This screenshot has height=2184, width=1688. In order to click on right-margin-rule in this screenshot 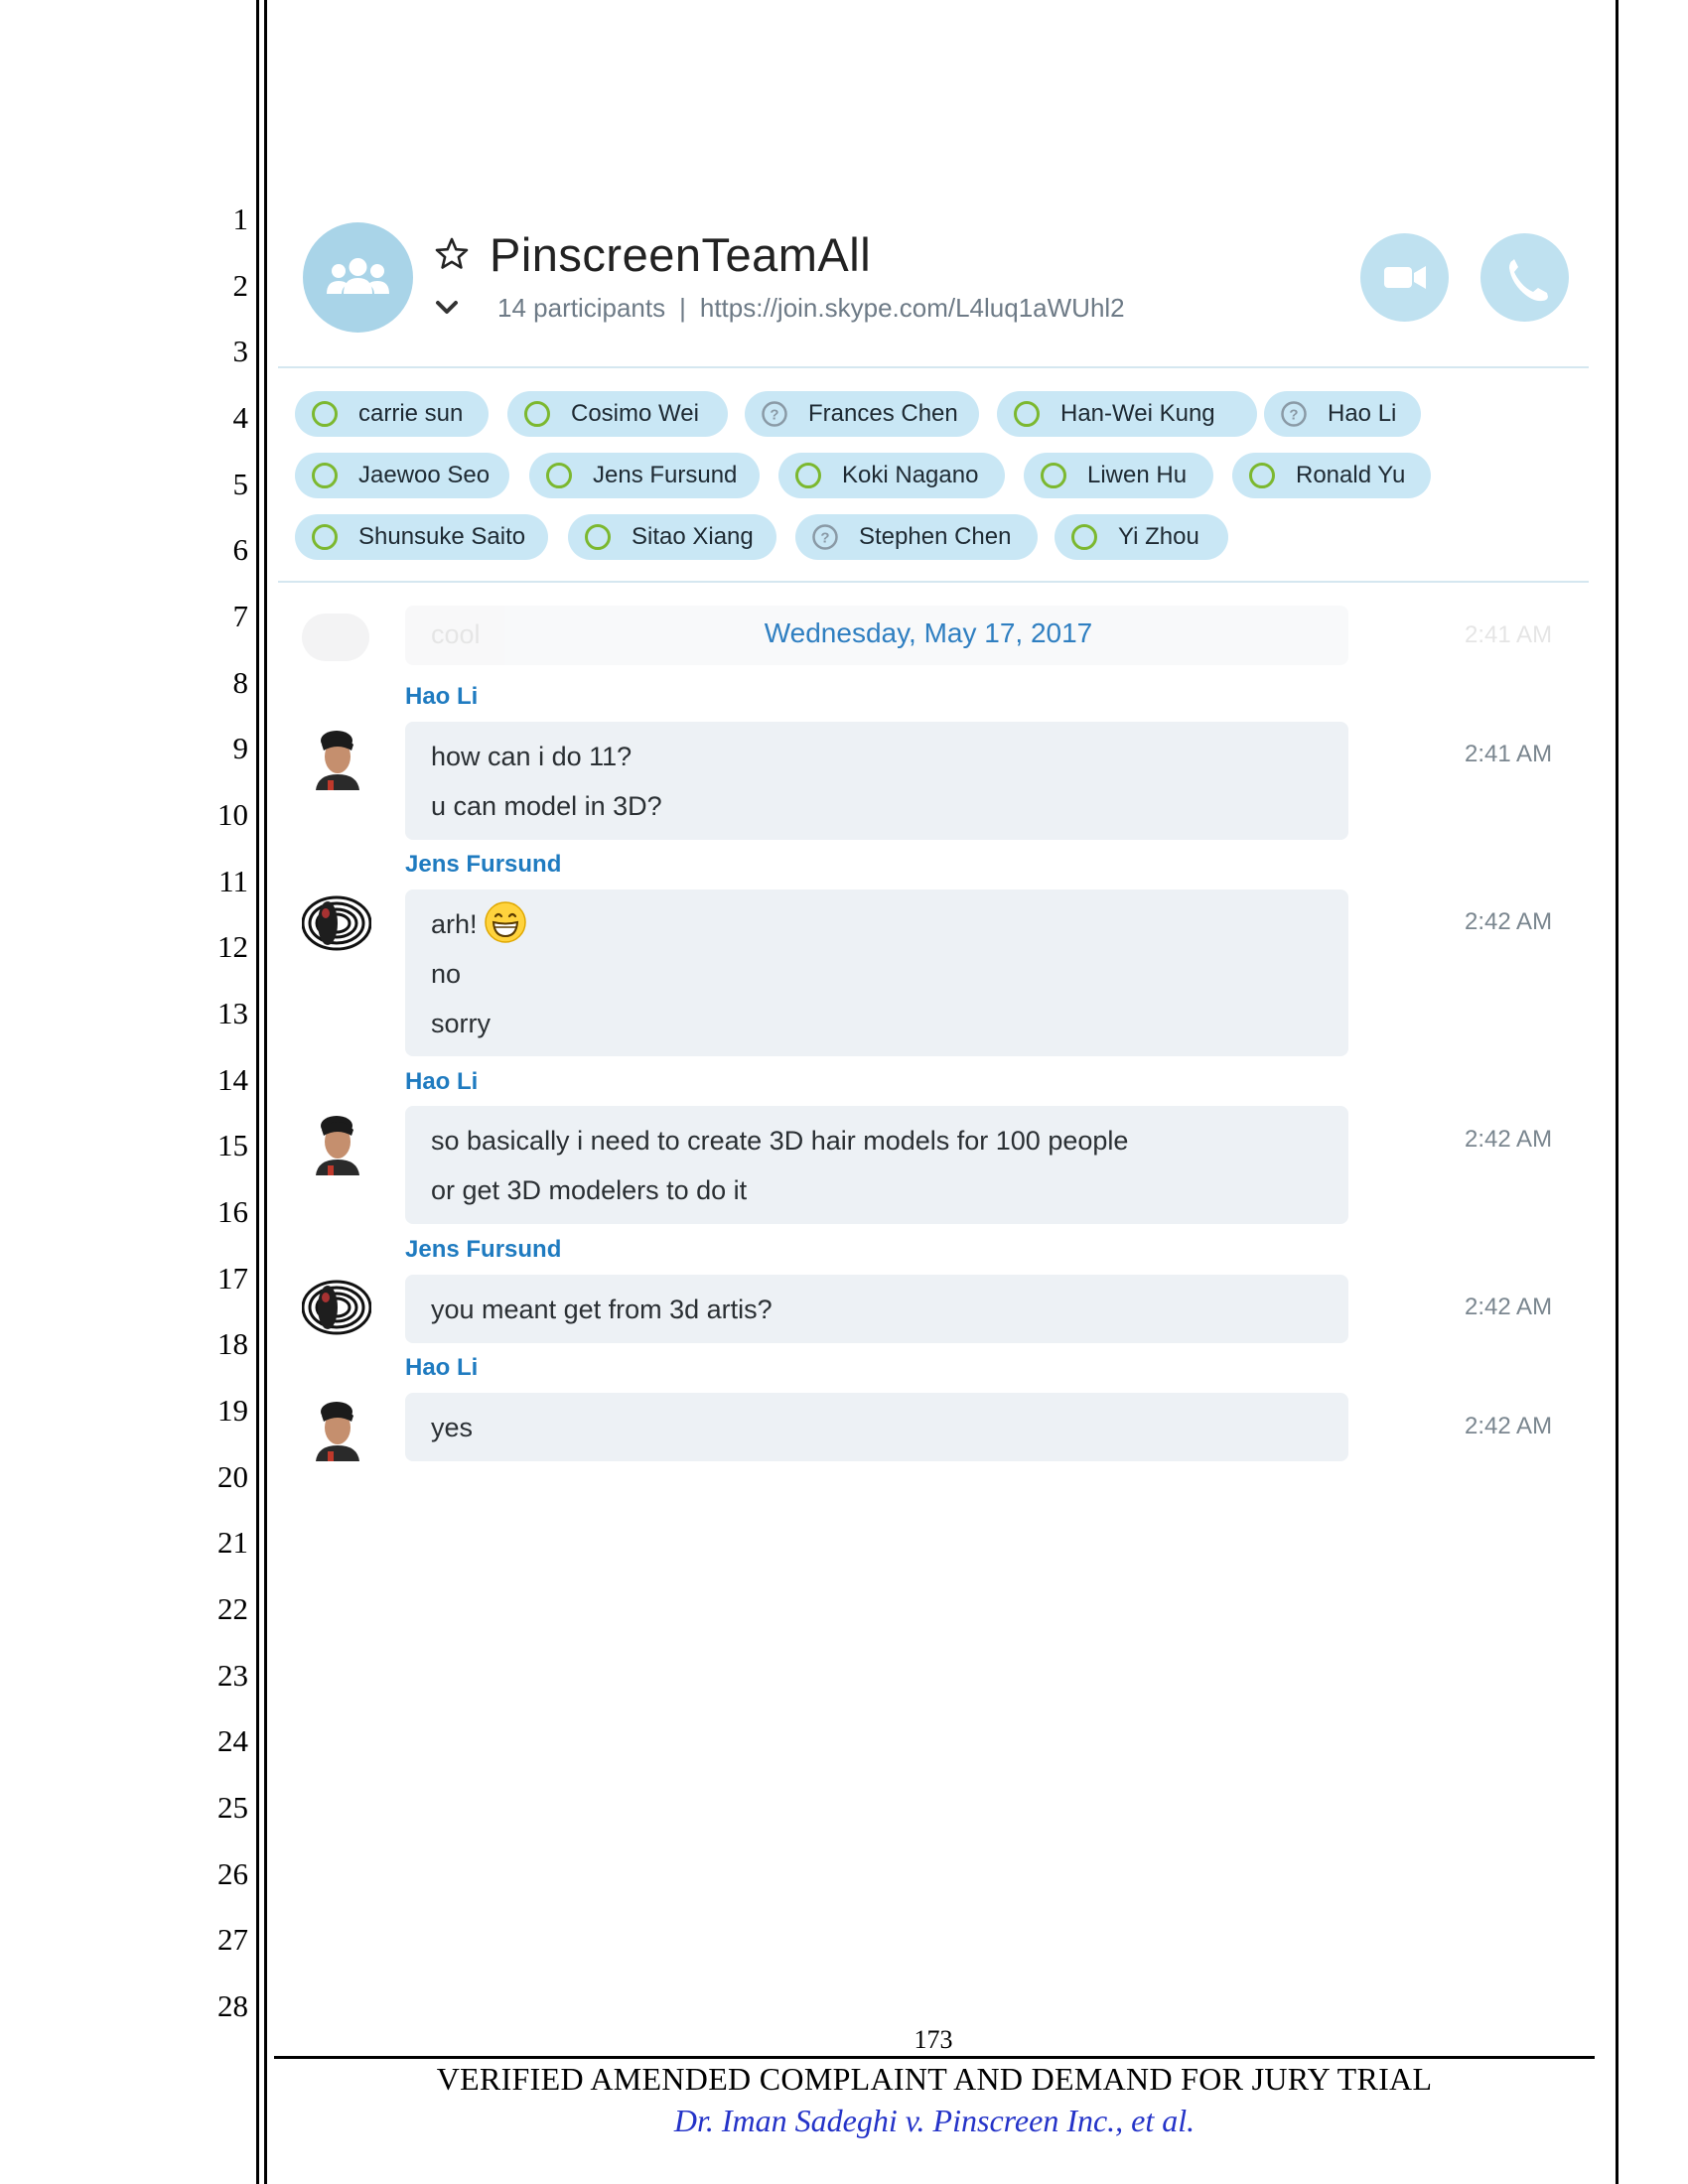, I will do `click(1617, 1092)`.